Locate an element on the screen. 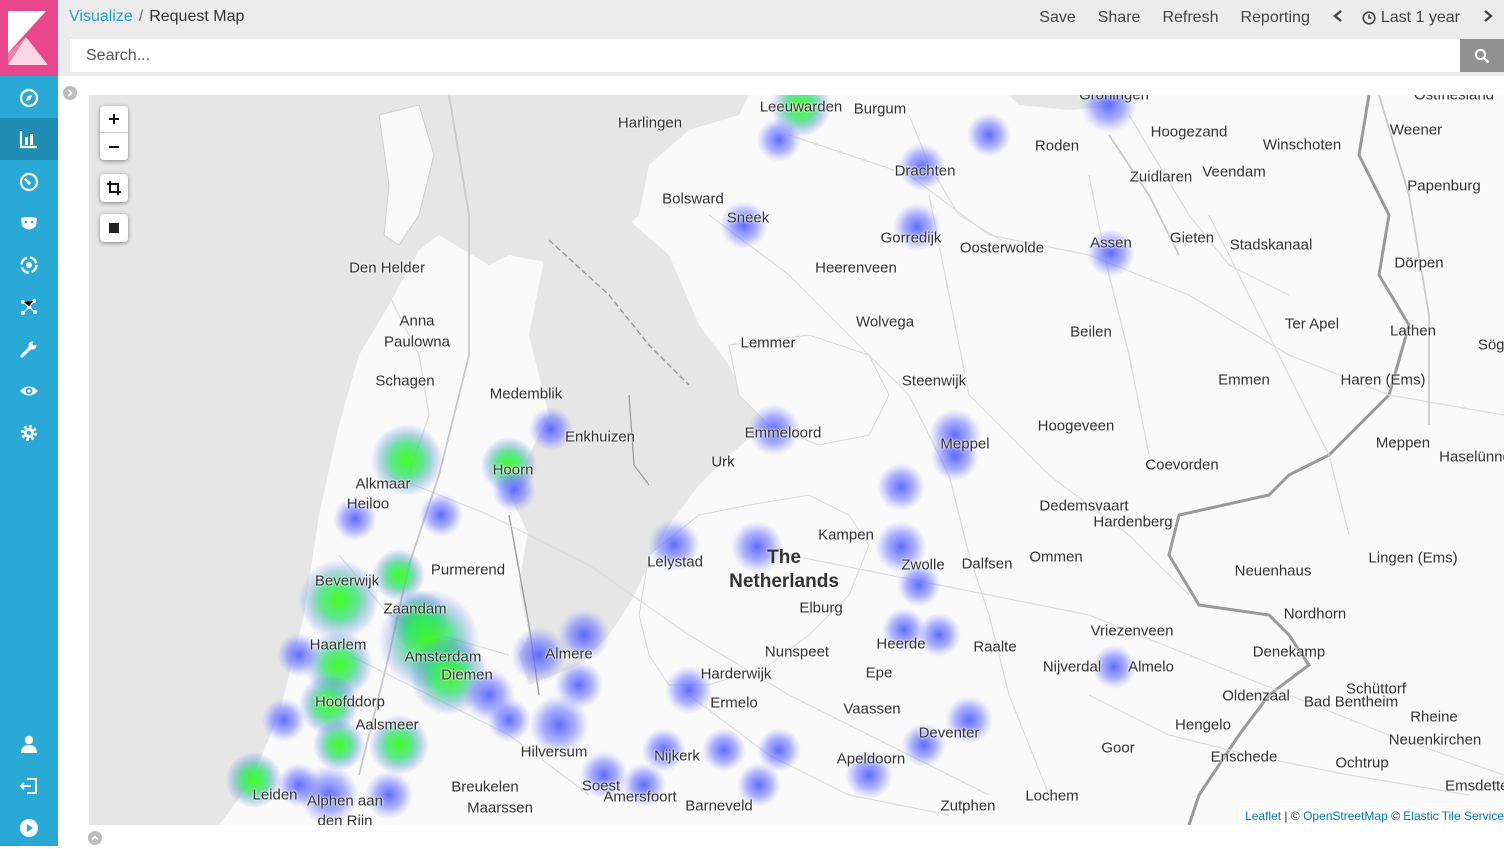 The image size is (1504, 849). eye-icon is located at coordinates (29, 391).